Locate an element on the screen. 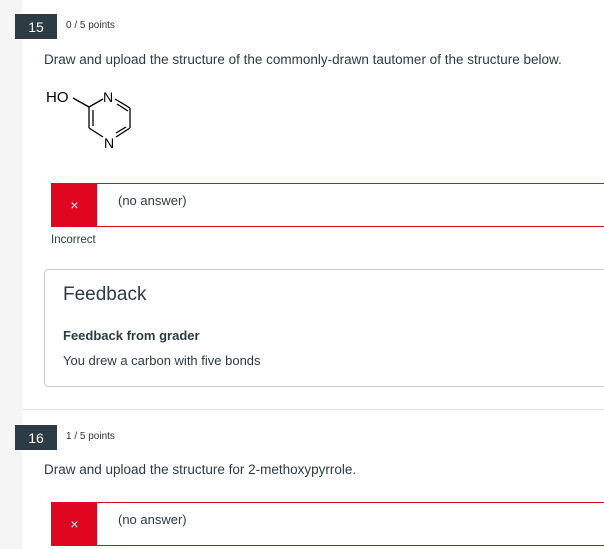 Image resolution: width=604 pixels, height=549 pixels. feedback-from-label: Feedback from grader is located at coordinates (131, 335).